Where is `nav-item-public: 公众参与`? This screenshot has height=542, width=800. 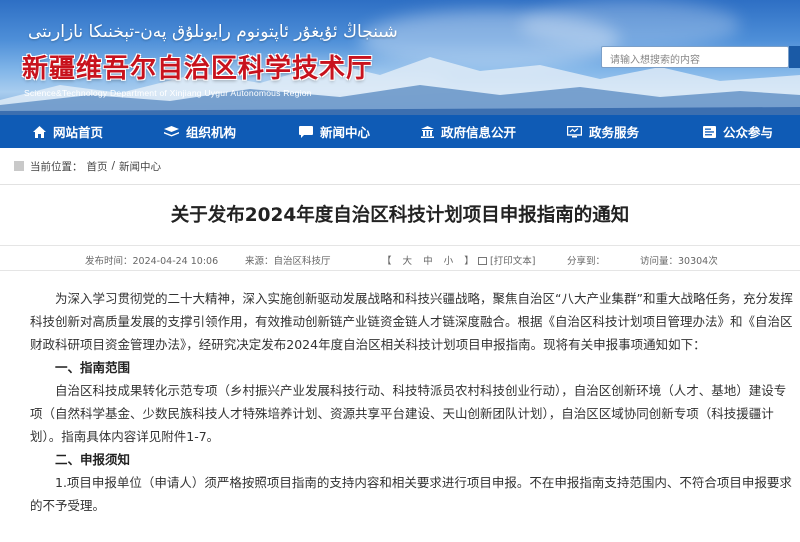 nav-item-public: 公众参与 is located at coordinates (738, 131).